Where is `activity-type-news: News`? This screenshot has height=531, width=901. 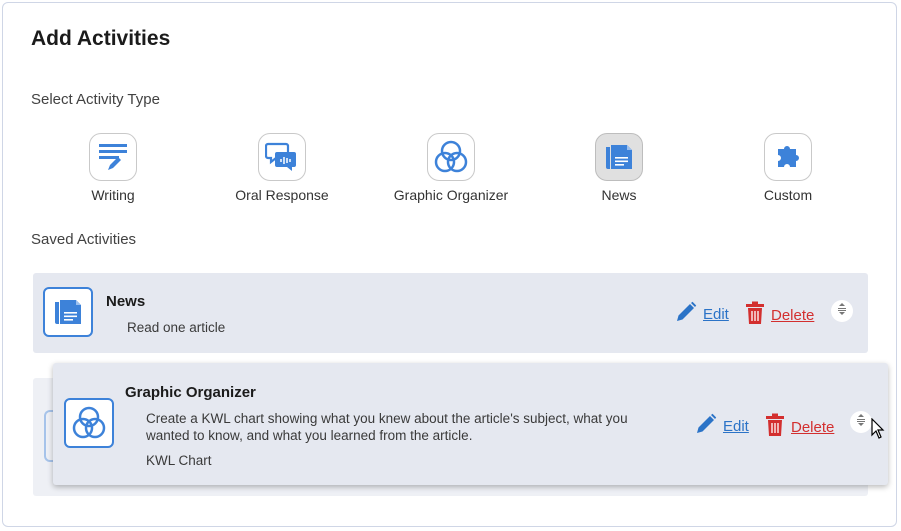
activity-type-news: News is located at coordinates (619, 168).